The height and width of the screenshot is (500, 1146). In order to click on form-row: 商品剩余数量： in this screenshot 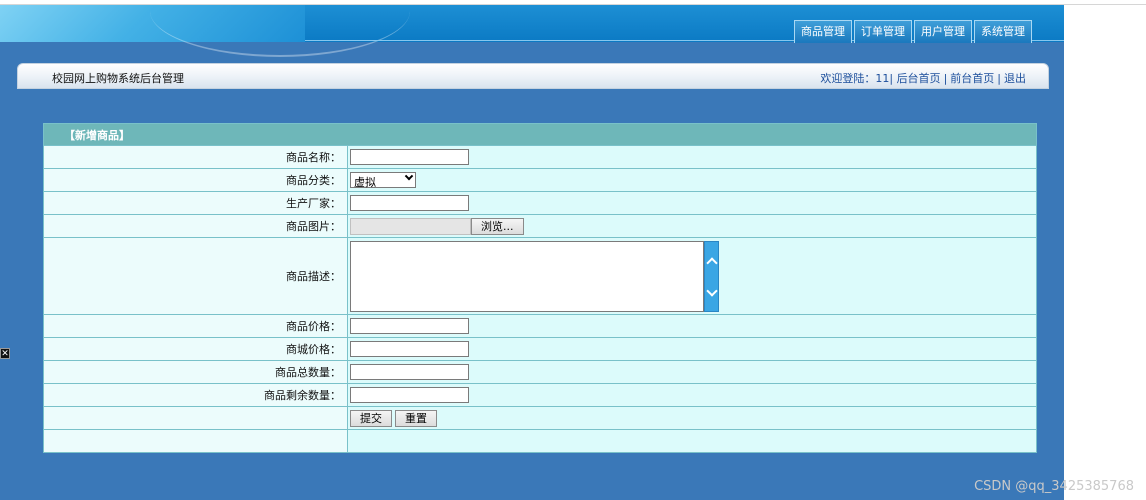, I will do `click(540, 395)`.